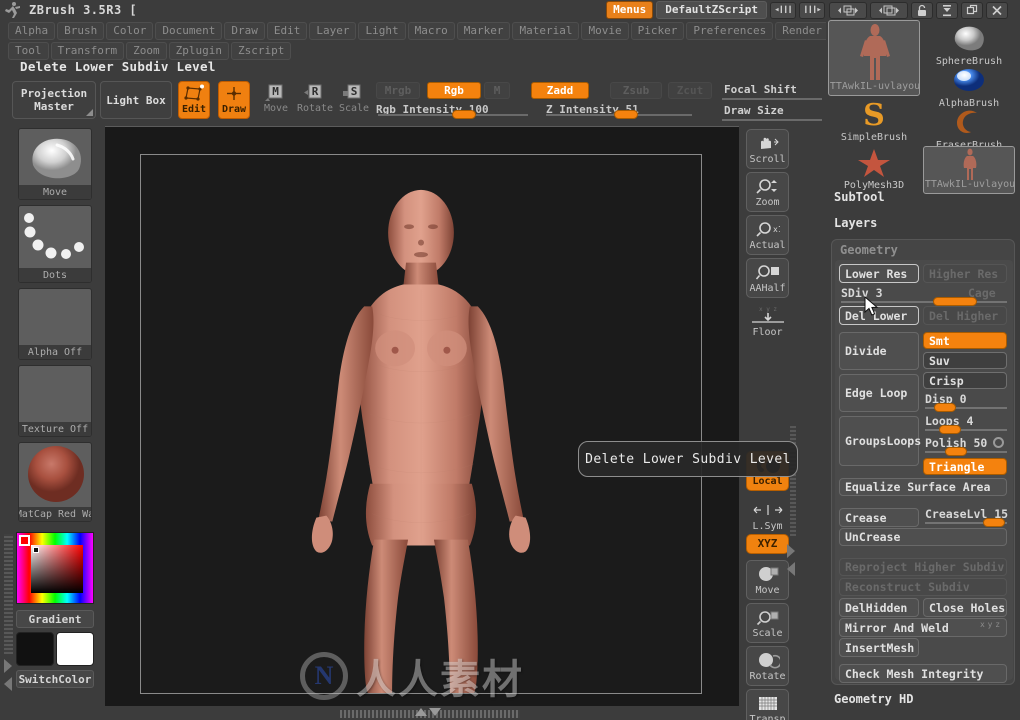 This screenshot has width=1020, height=720. What do you see at coordinates (848, 10) in the screenshot?
I see `tool-prev-next-button` at bounding box center [848, 10].